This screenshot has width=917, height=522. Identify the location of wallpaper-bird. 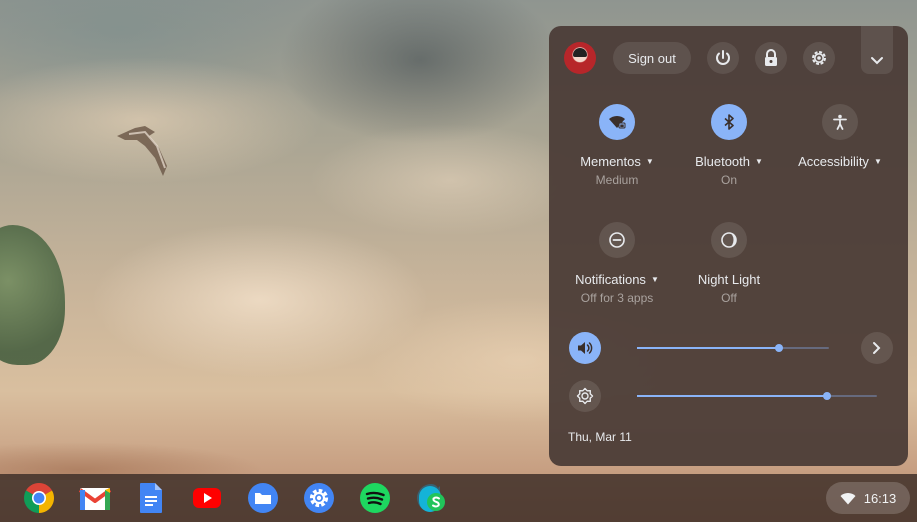
(142, 151).